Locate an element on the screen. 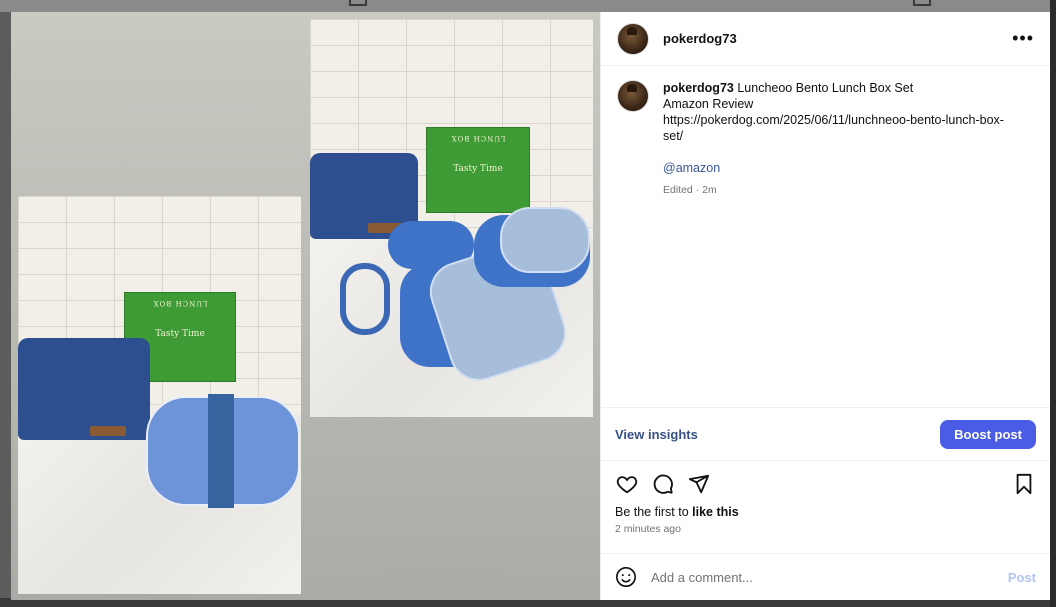 The width and height of the screenshot is (1056, 607). action-row is located at coordinates (825, 484).